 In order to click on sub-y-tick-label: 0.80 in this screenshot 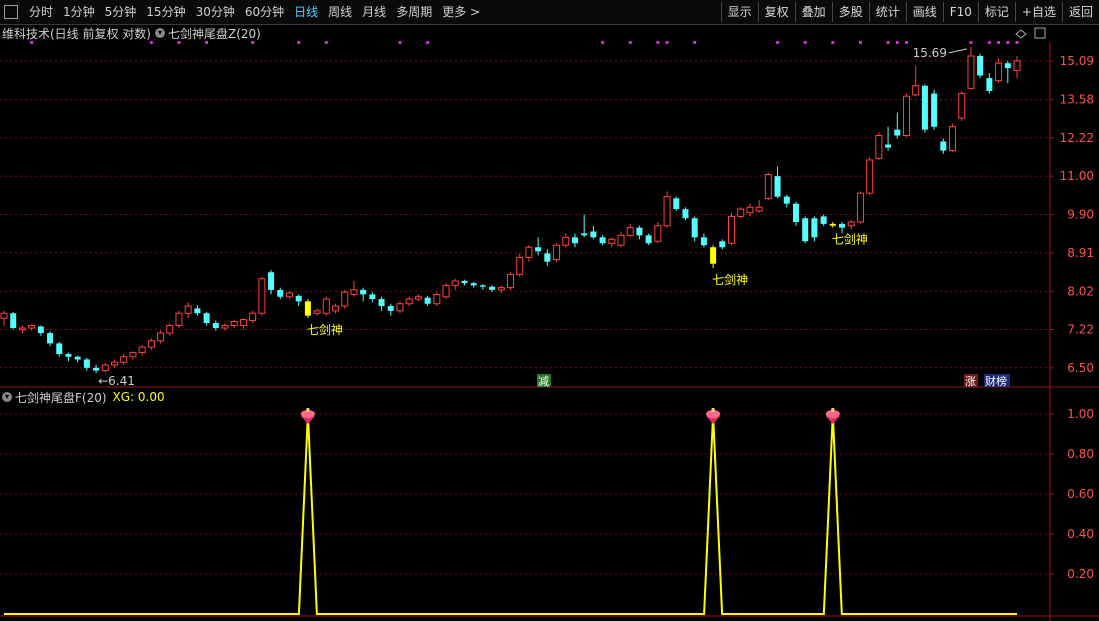, I will do `click(1080, 454)`.